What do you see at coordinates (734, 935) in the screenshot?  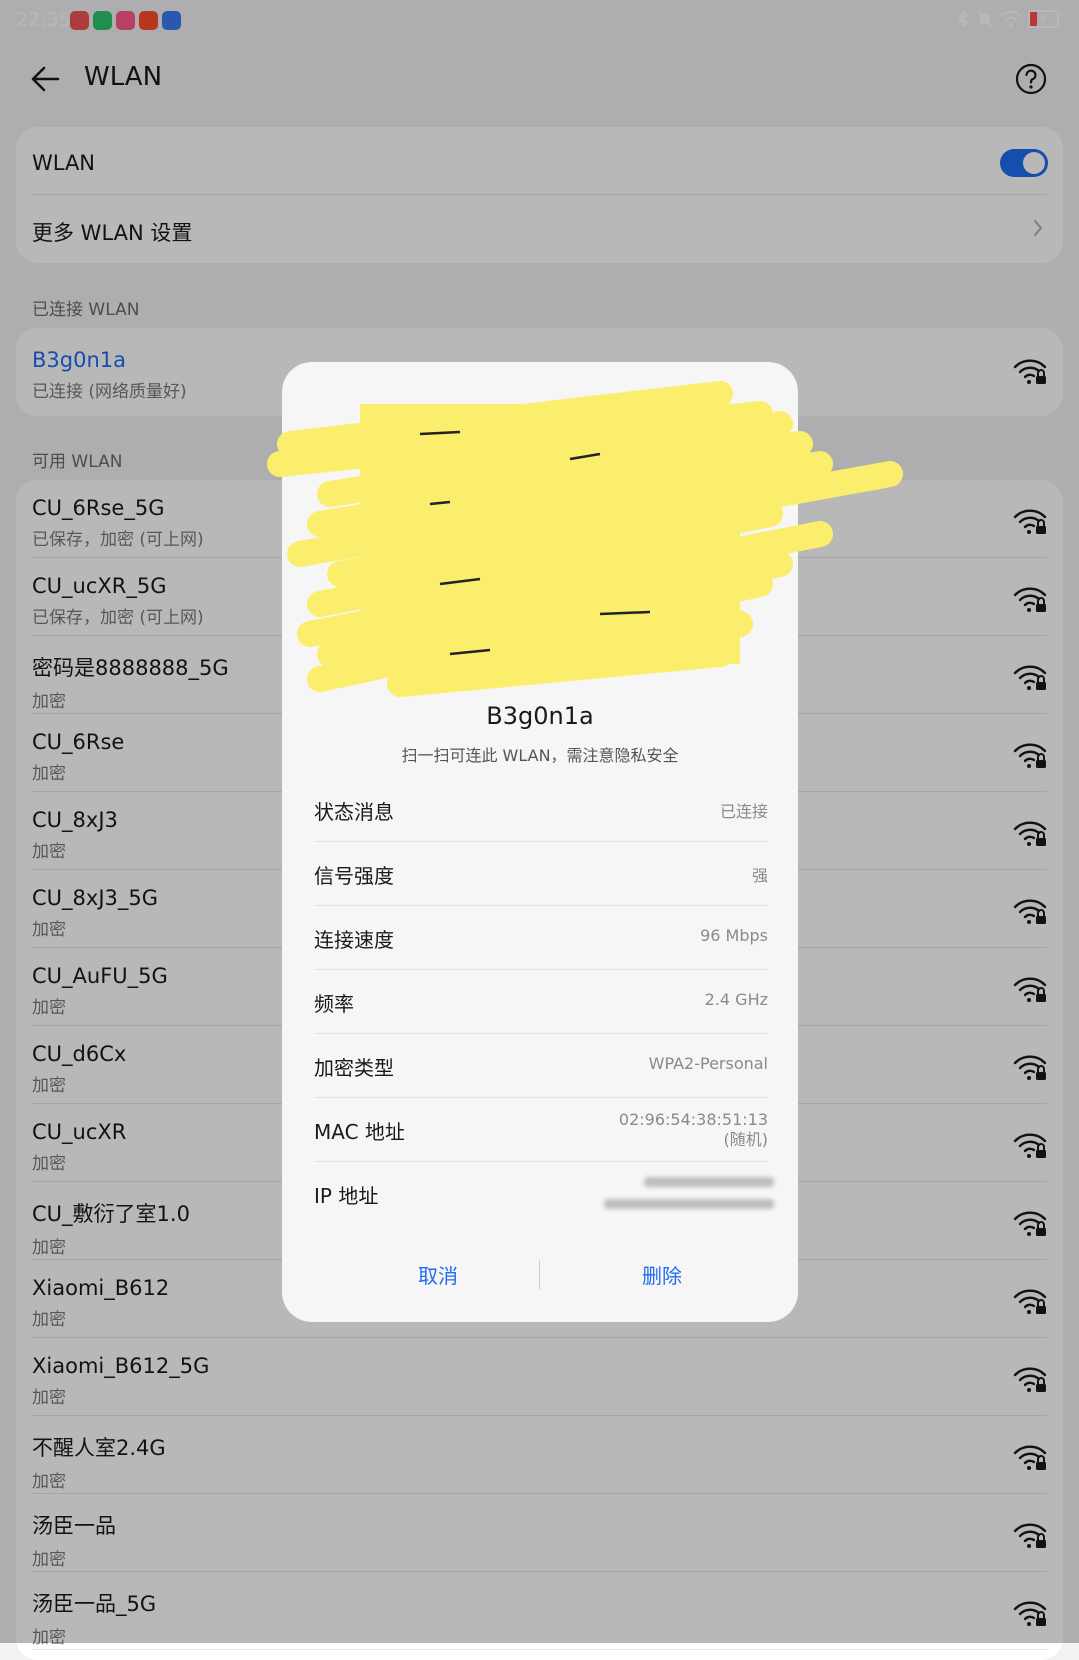 I see `info-value: 96 Mbps` at bounding box center [734, 935].